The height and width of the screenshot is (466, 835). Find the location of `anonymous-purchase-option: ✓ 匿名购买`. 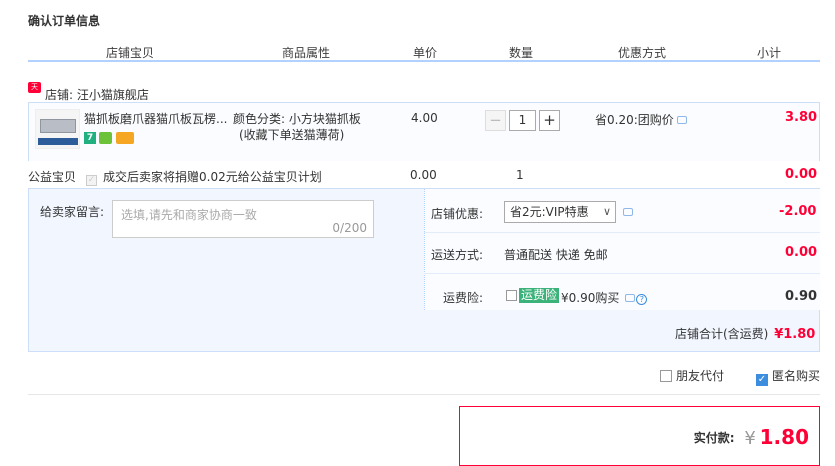

anonymous-purchase-option: ✓ 匿名购买 is located at coordinates (788, 376).